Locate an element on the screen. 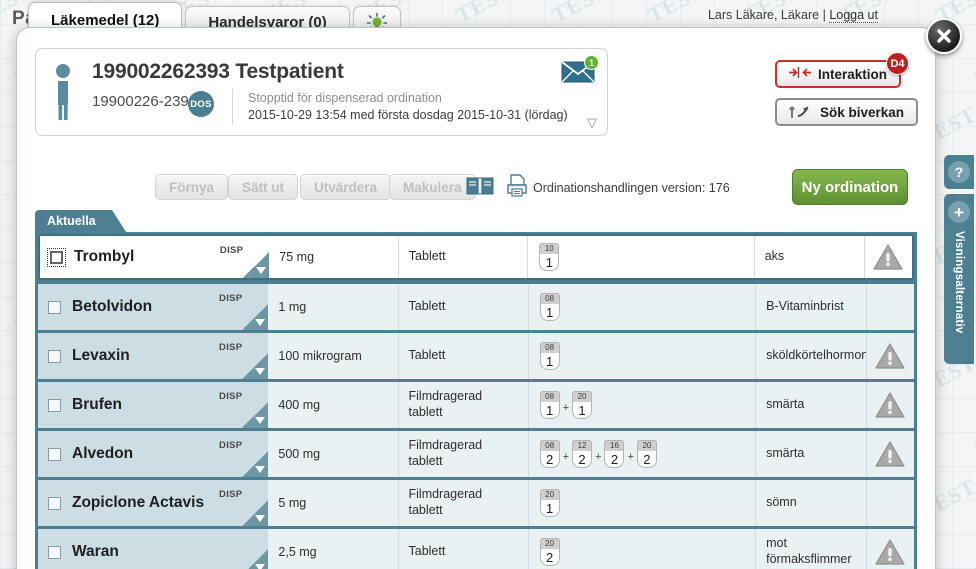  sok-biverkan-label: Sök biverkan is located at coordinates (862, 112).